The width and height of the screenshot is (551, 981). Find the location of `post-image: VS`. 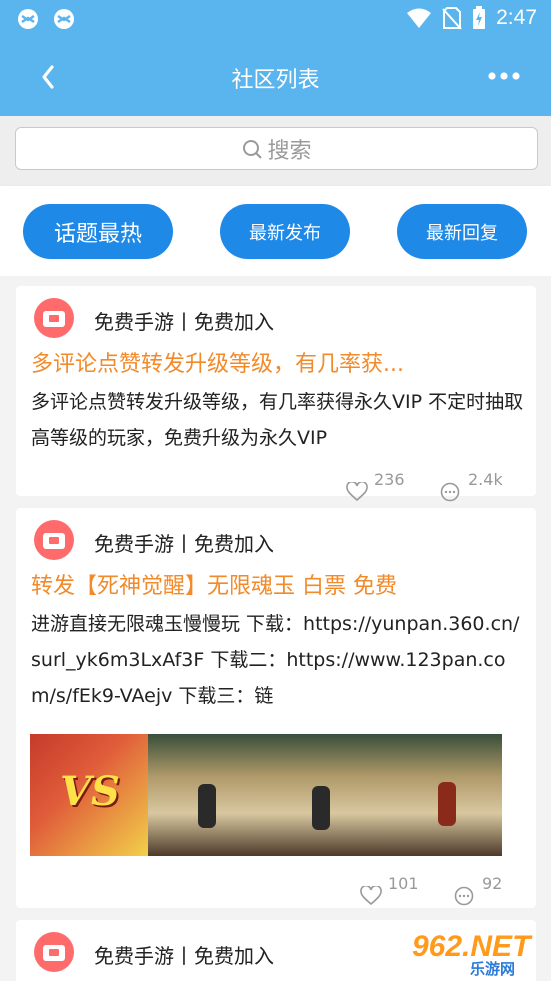

post-image: VS is located at coordinates (266, 795).